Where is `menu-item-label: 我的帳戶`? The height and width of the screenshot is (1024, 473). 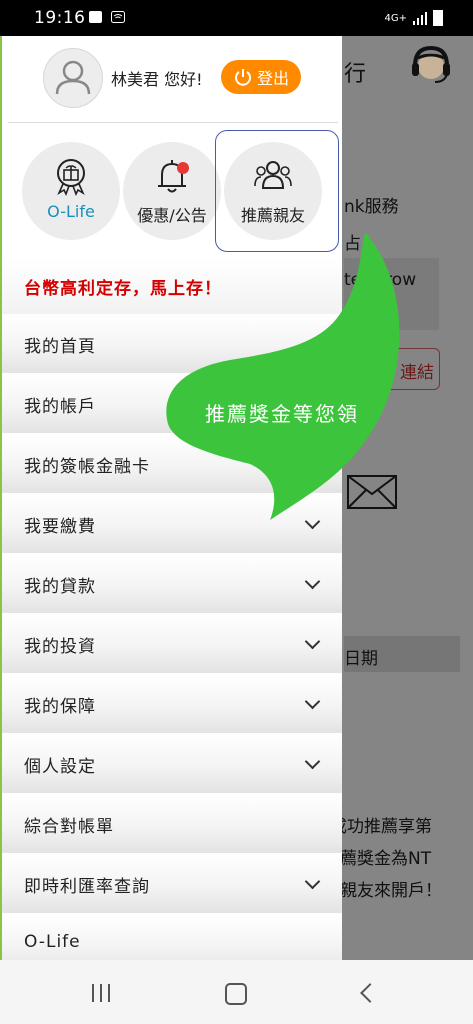
menu-item-label: 我的帳戶 is located at coordinates (60, 407).